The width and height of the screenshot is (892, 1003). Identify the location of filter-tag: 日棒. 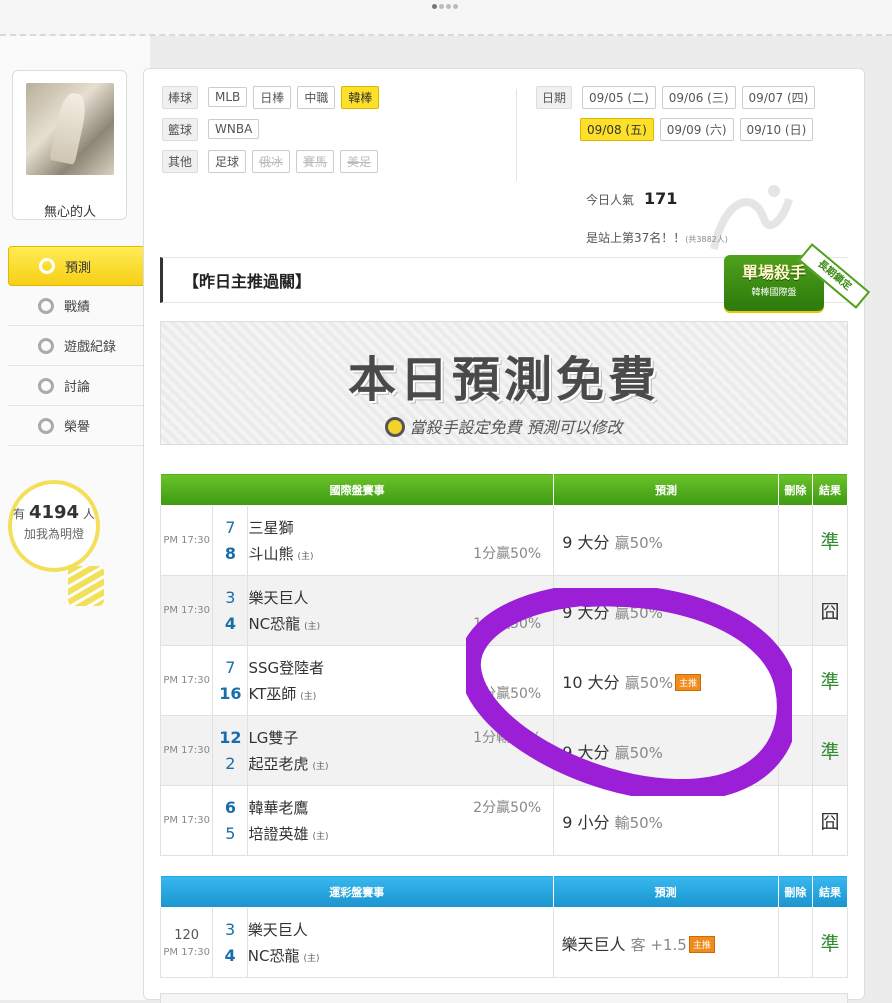
(272, 97).